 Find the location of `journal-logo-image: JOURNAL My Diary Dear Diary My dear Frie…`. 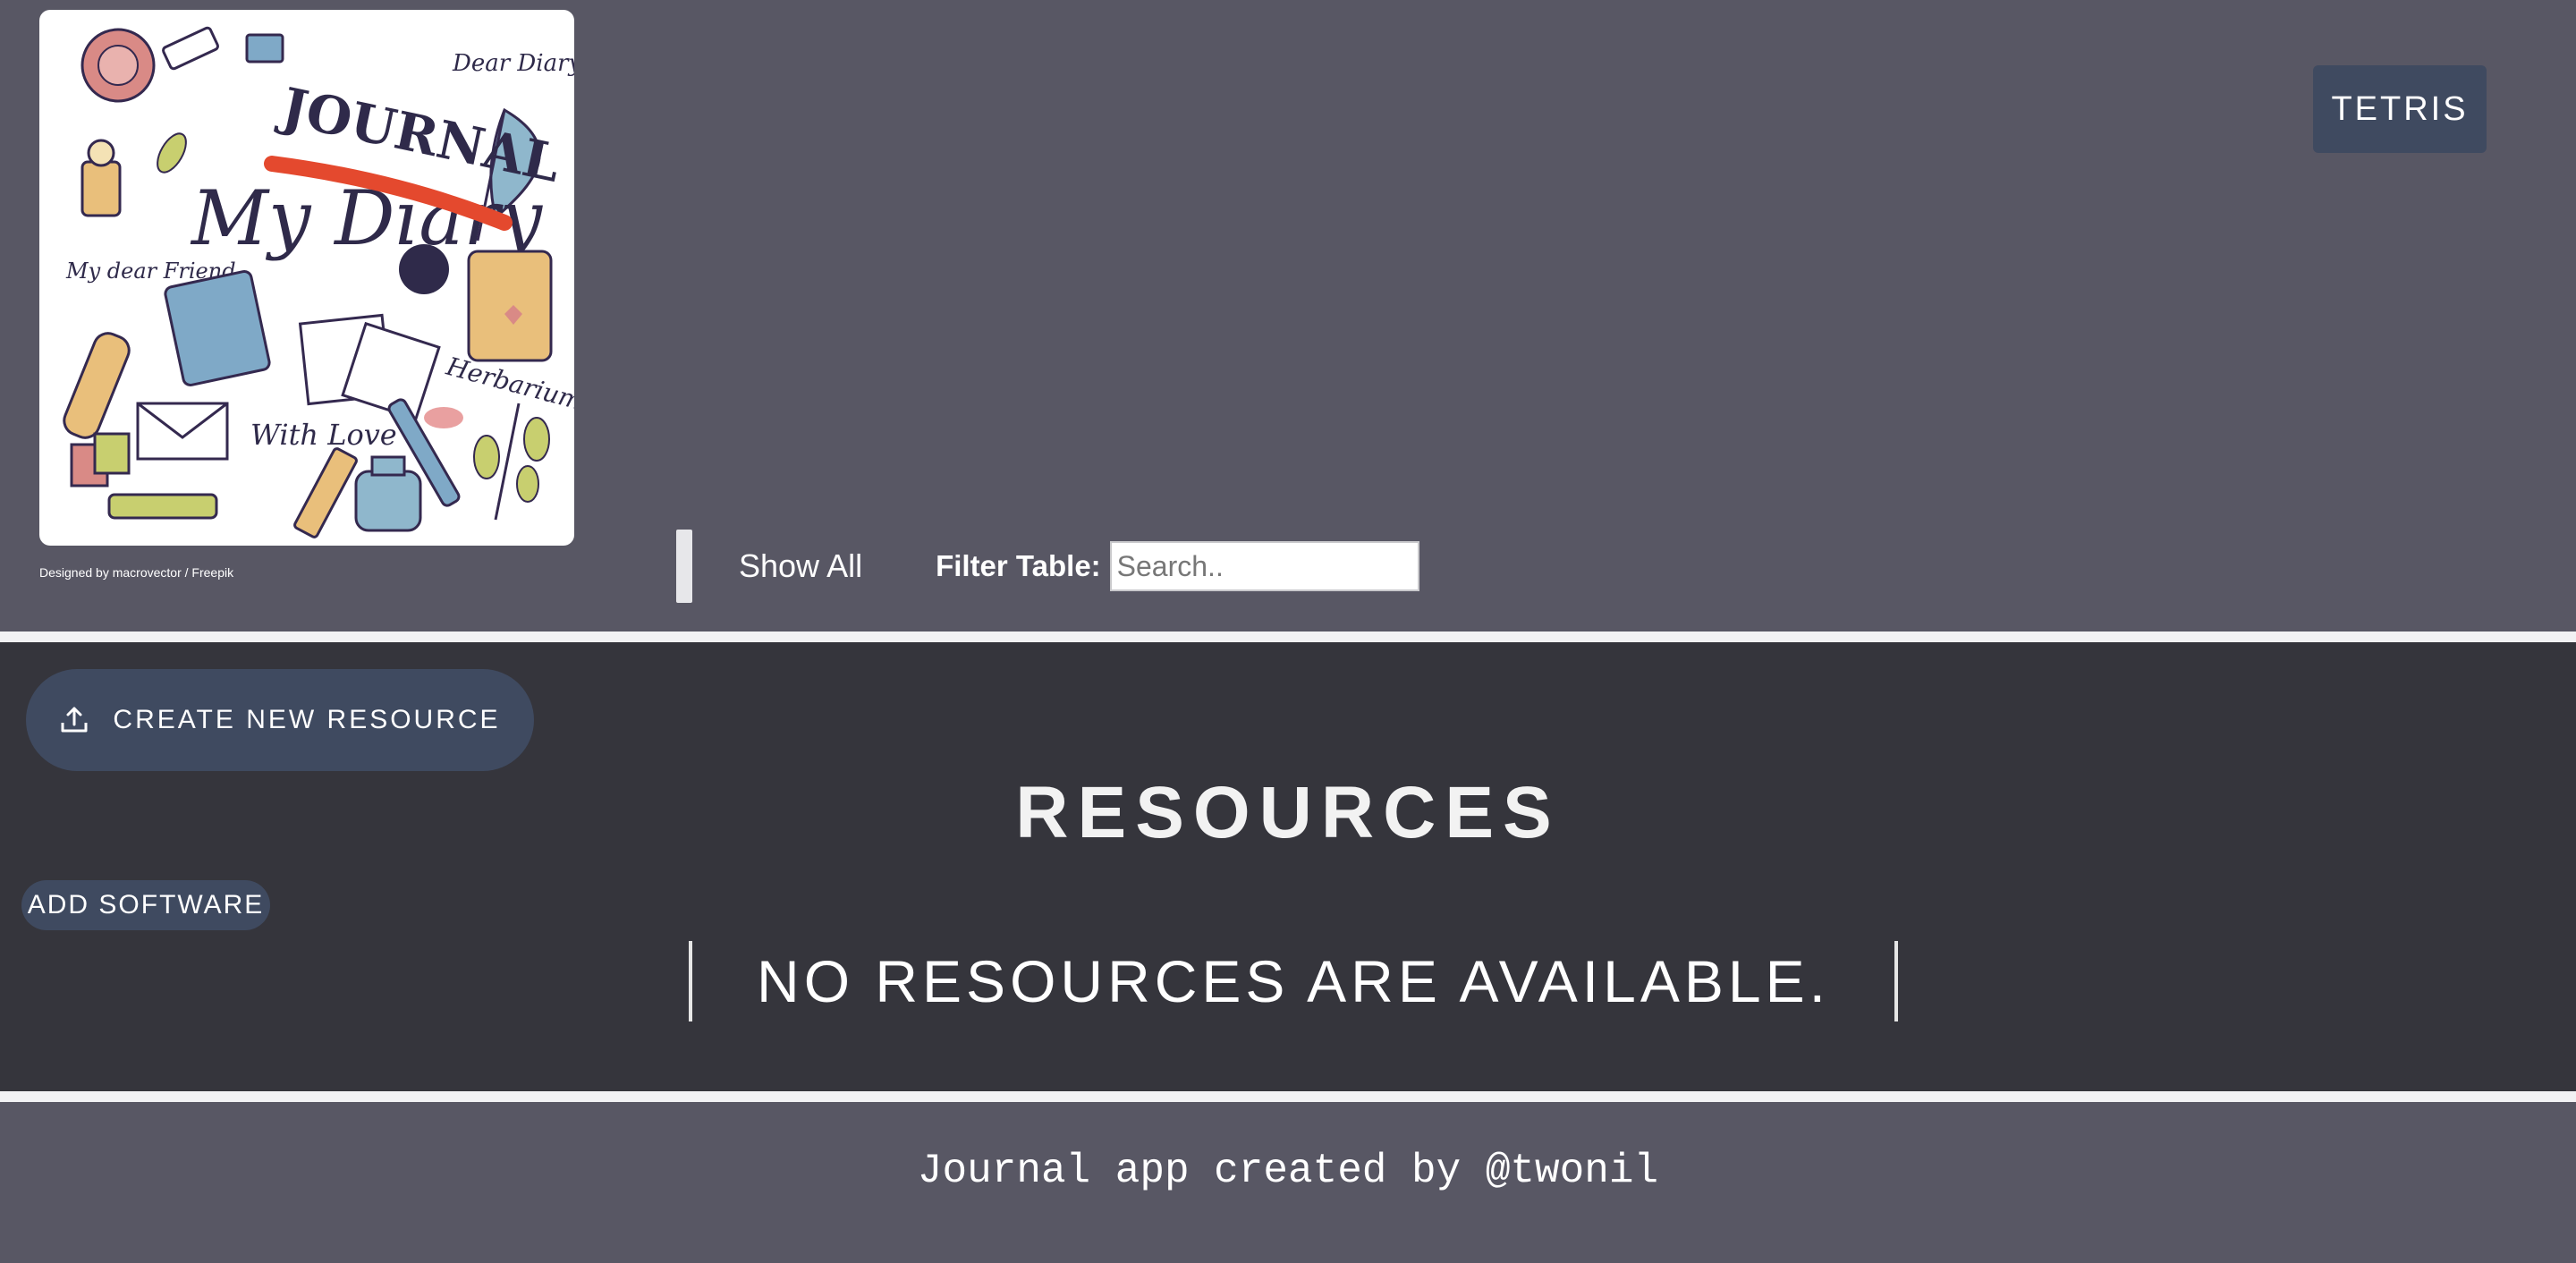

journal-logo-image: JOURNAL My Diary Dear Diary My dear Frie… is located at coordinates (306, 278).